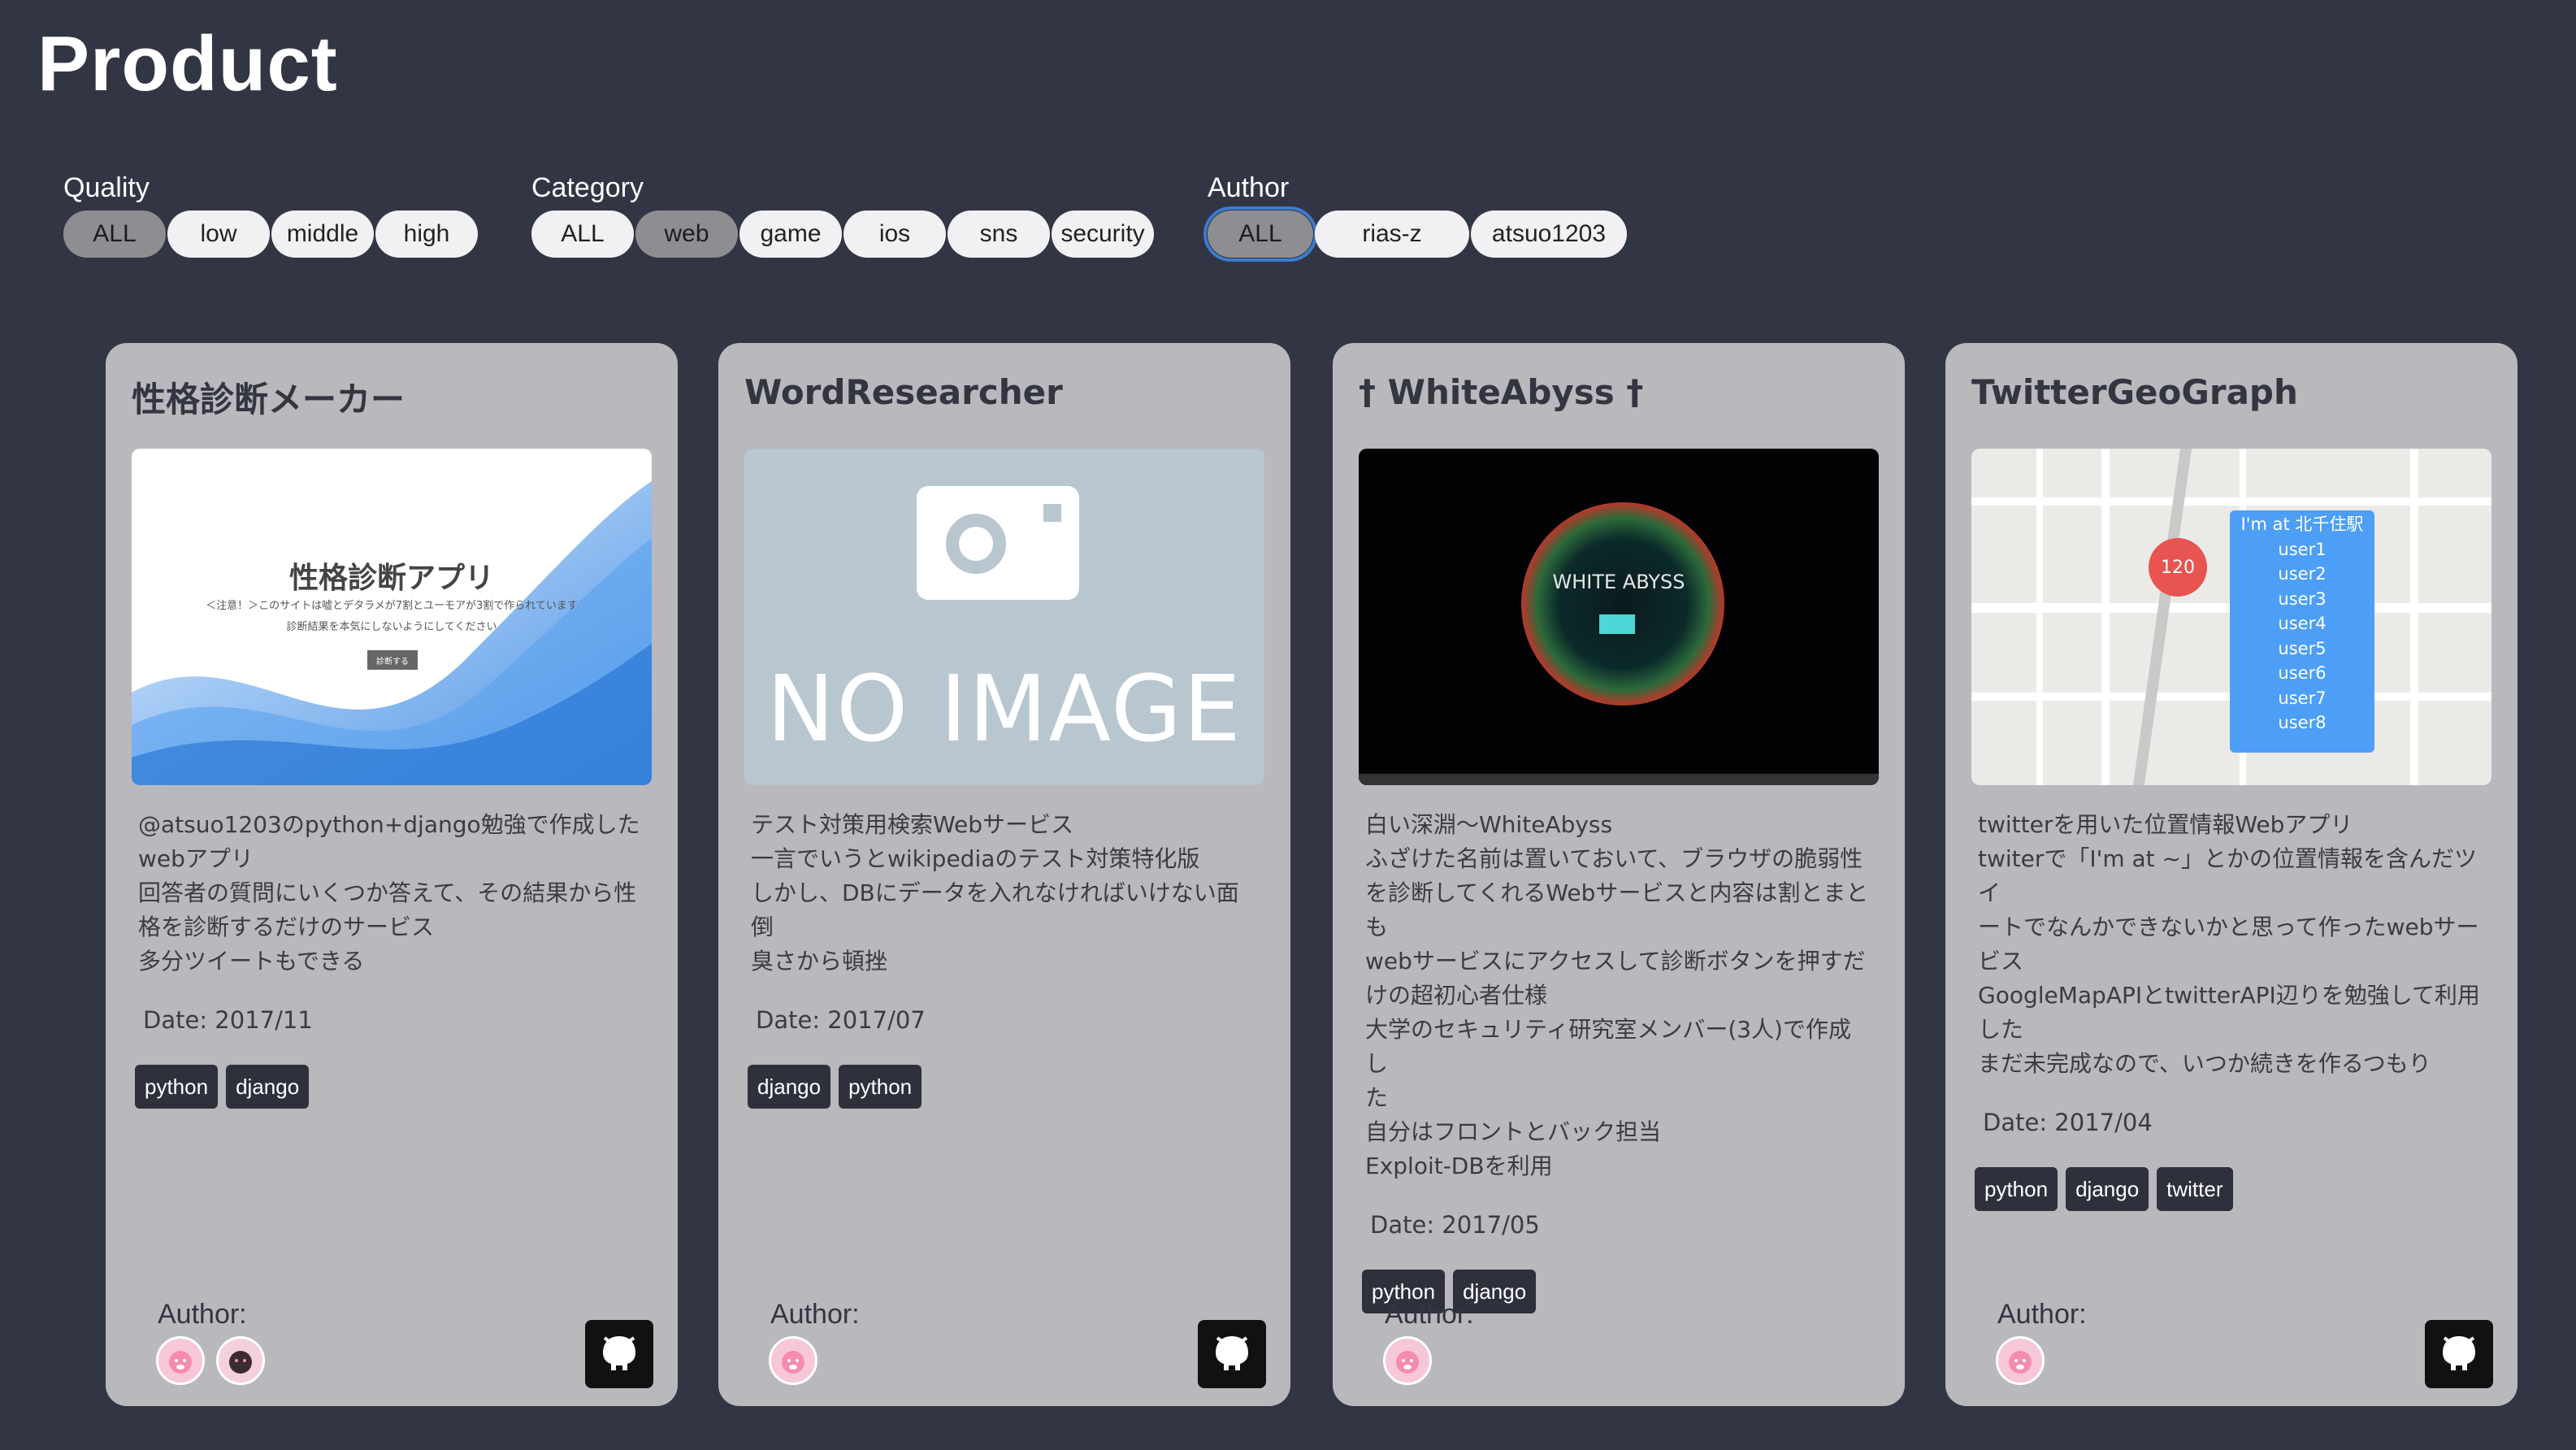 This screenshot has width=2576, height=1450. What do you see at coordinates (1615, 962) in the screenshot?
I see `description-line: webサービスにアクセスして診断ボタンを押すだ` at bounding box center [1615, 962].